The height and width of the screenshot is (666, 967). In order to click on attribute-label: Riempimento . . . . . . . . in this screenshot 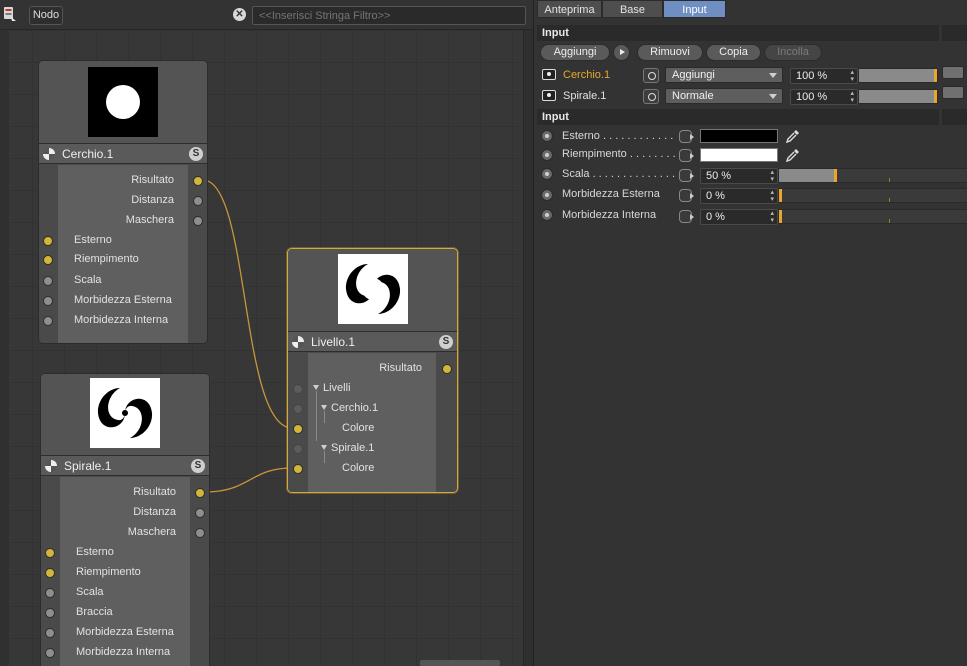, I will do `click(619, 154)`.